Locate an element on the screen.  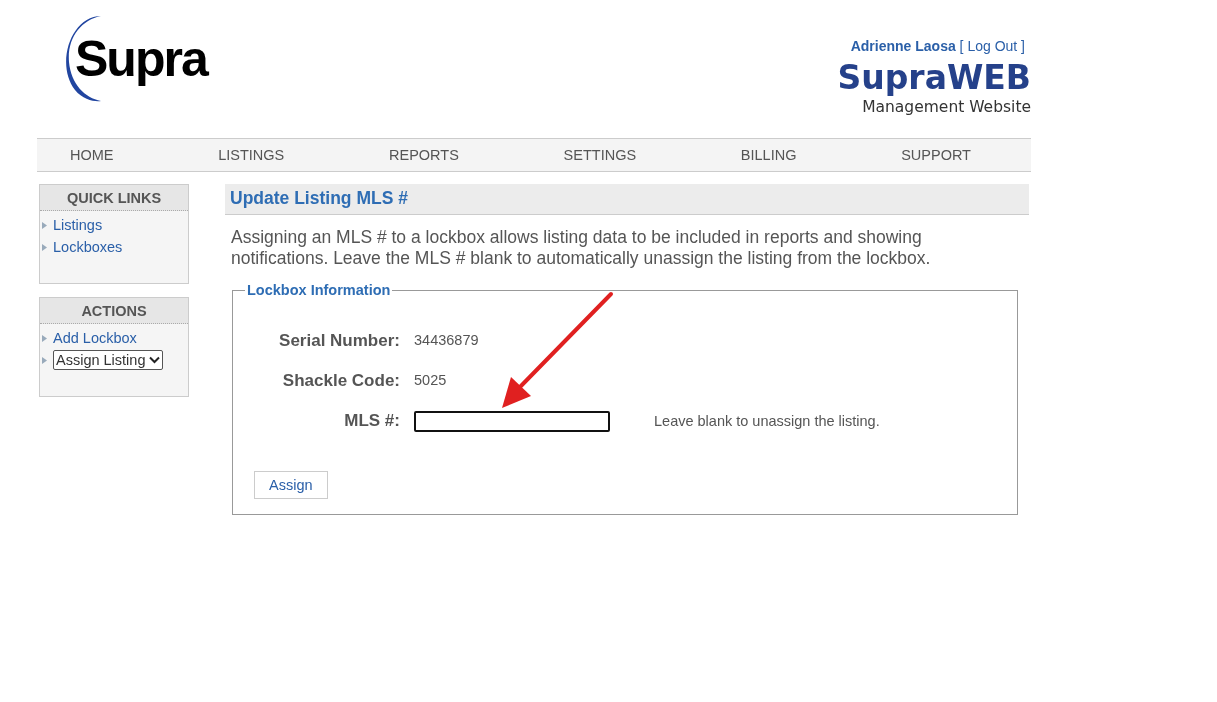
page-title: Update Listing MLS # is located at coordinates (627, 199).